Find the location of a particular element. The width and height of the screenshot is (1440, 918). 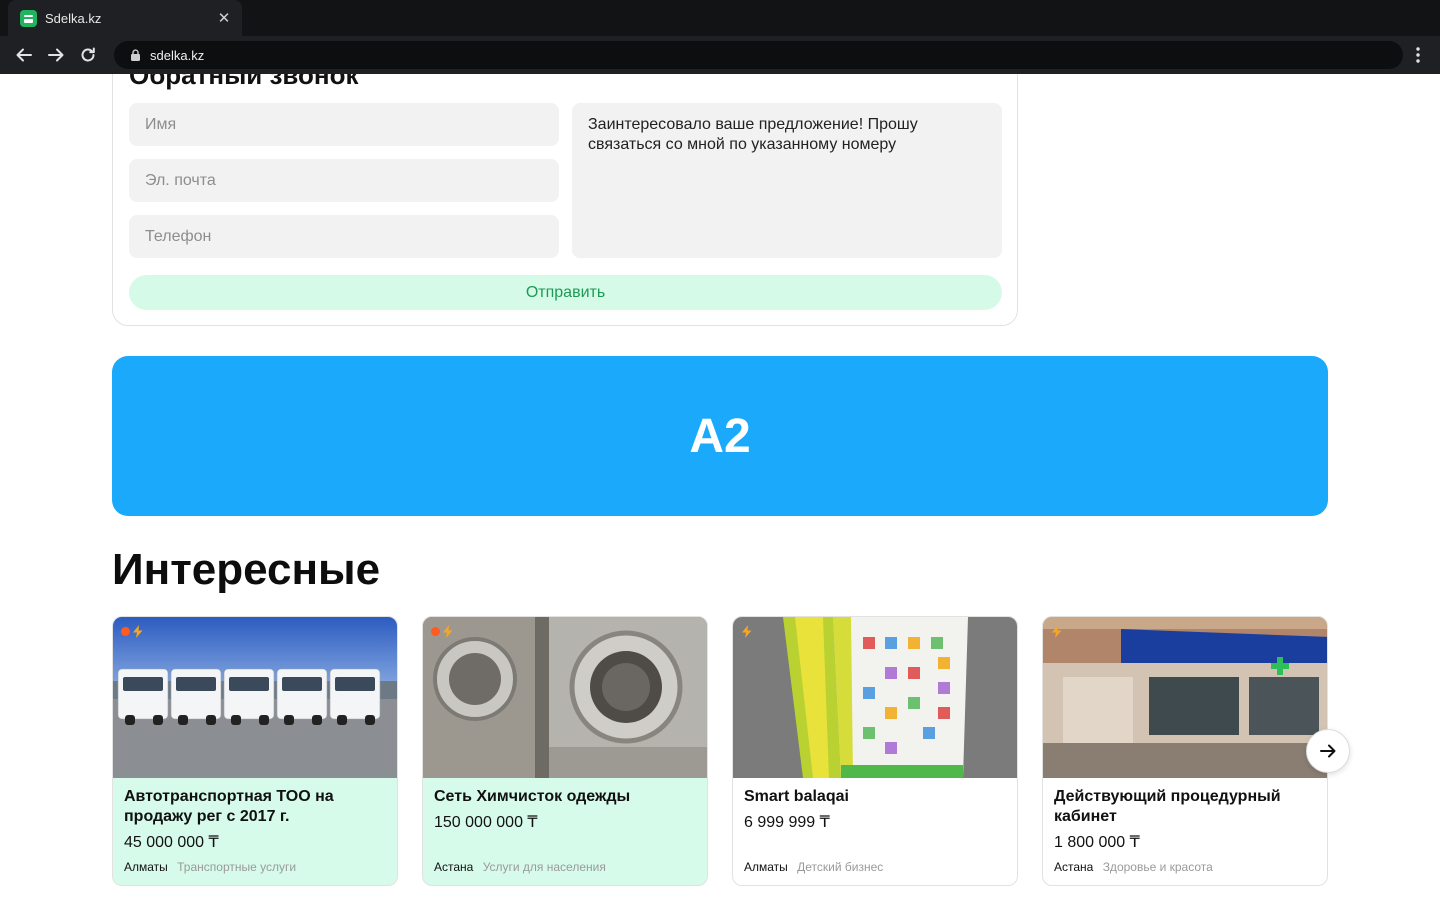

browser-chrome: Sdelka.kz ✕ sdelka.kz is located at coordinates (720, 37).